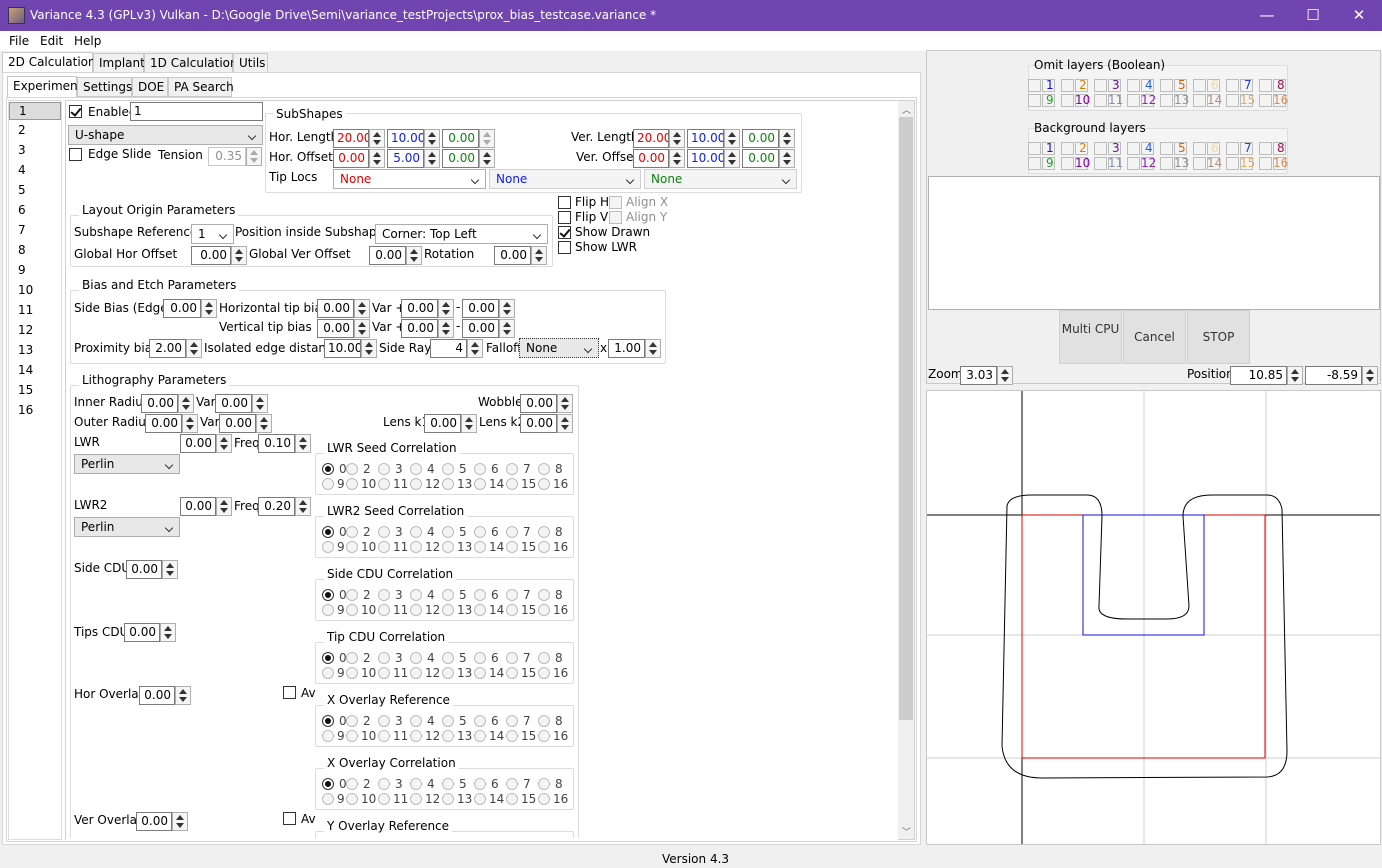 This screenshot has height=868, width=1382. Describe the element at coordinates (198, 506) in the screenshot. I see `lwr2-input: 0.00` at that location.